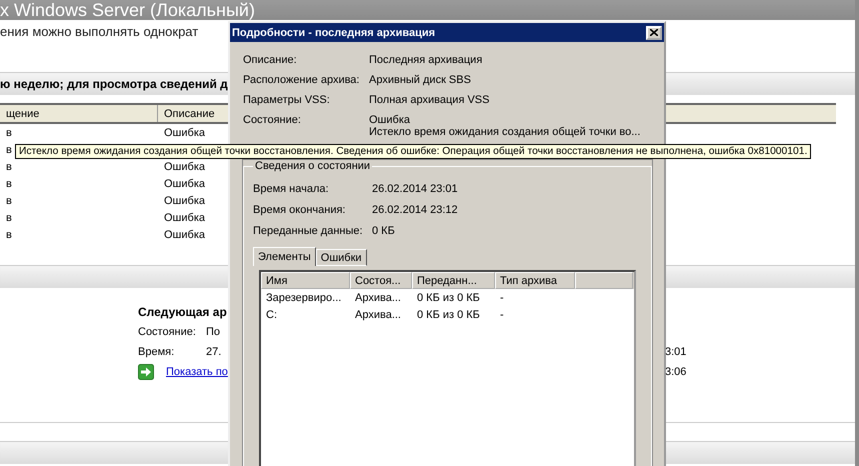  I want to click on field-value: 26.02.2014 23:12, so click(415, 210).